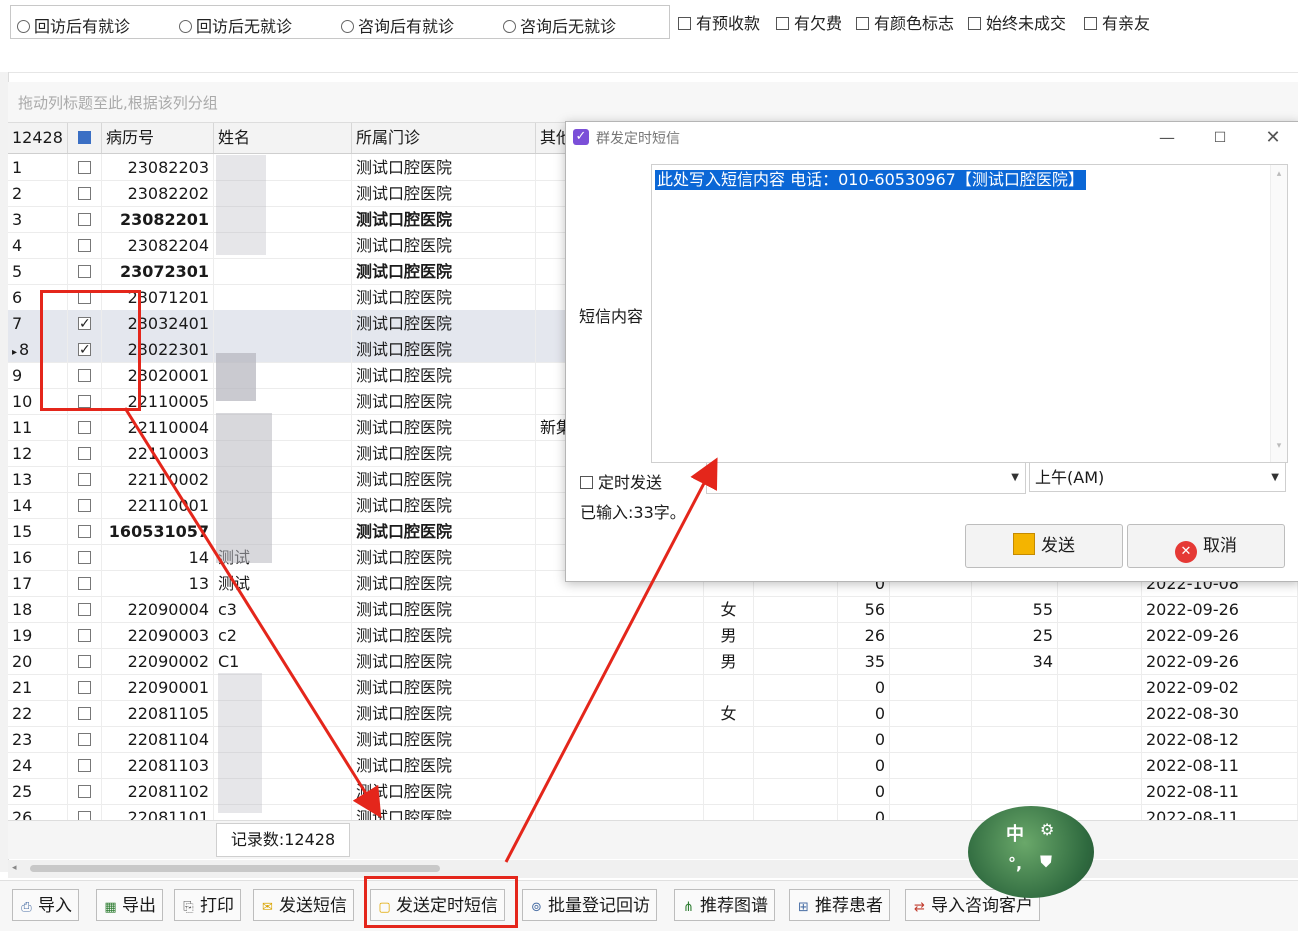 The image size is (1298, 931). I want to click on ime-floating-widget: 中 ⚙ °, ⛊, so click(1031, 852).